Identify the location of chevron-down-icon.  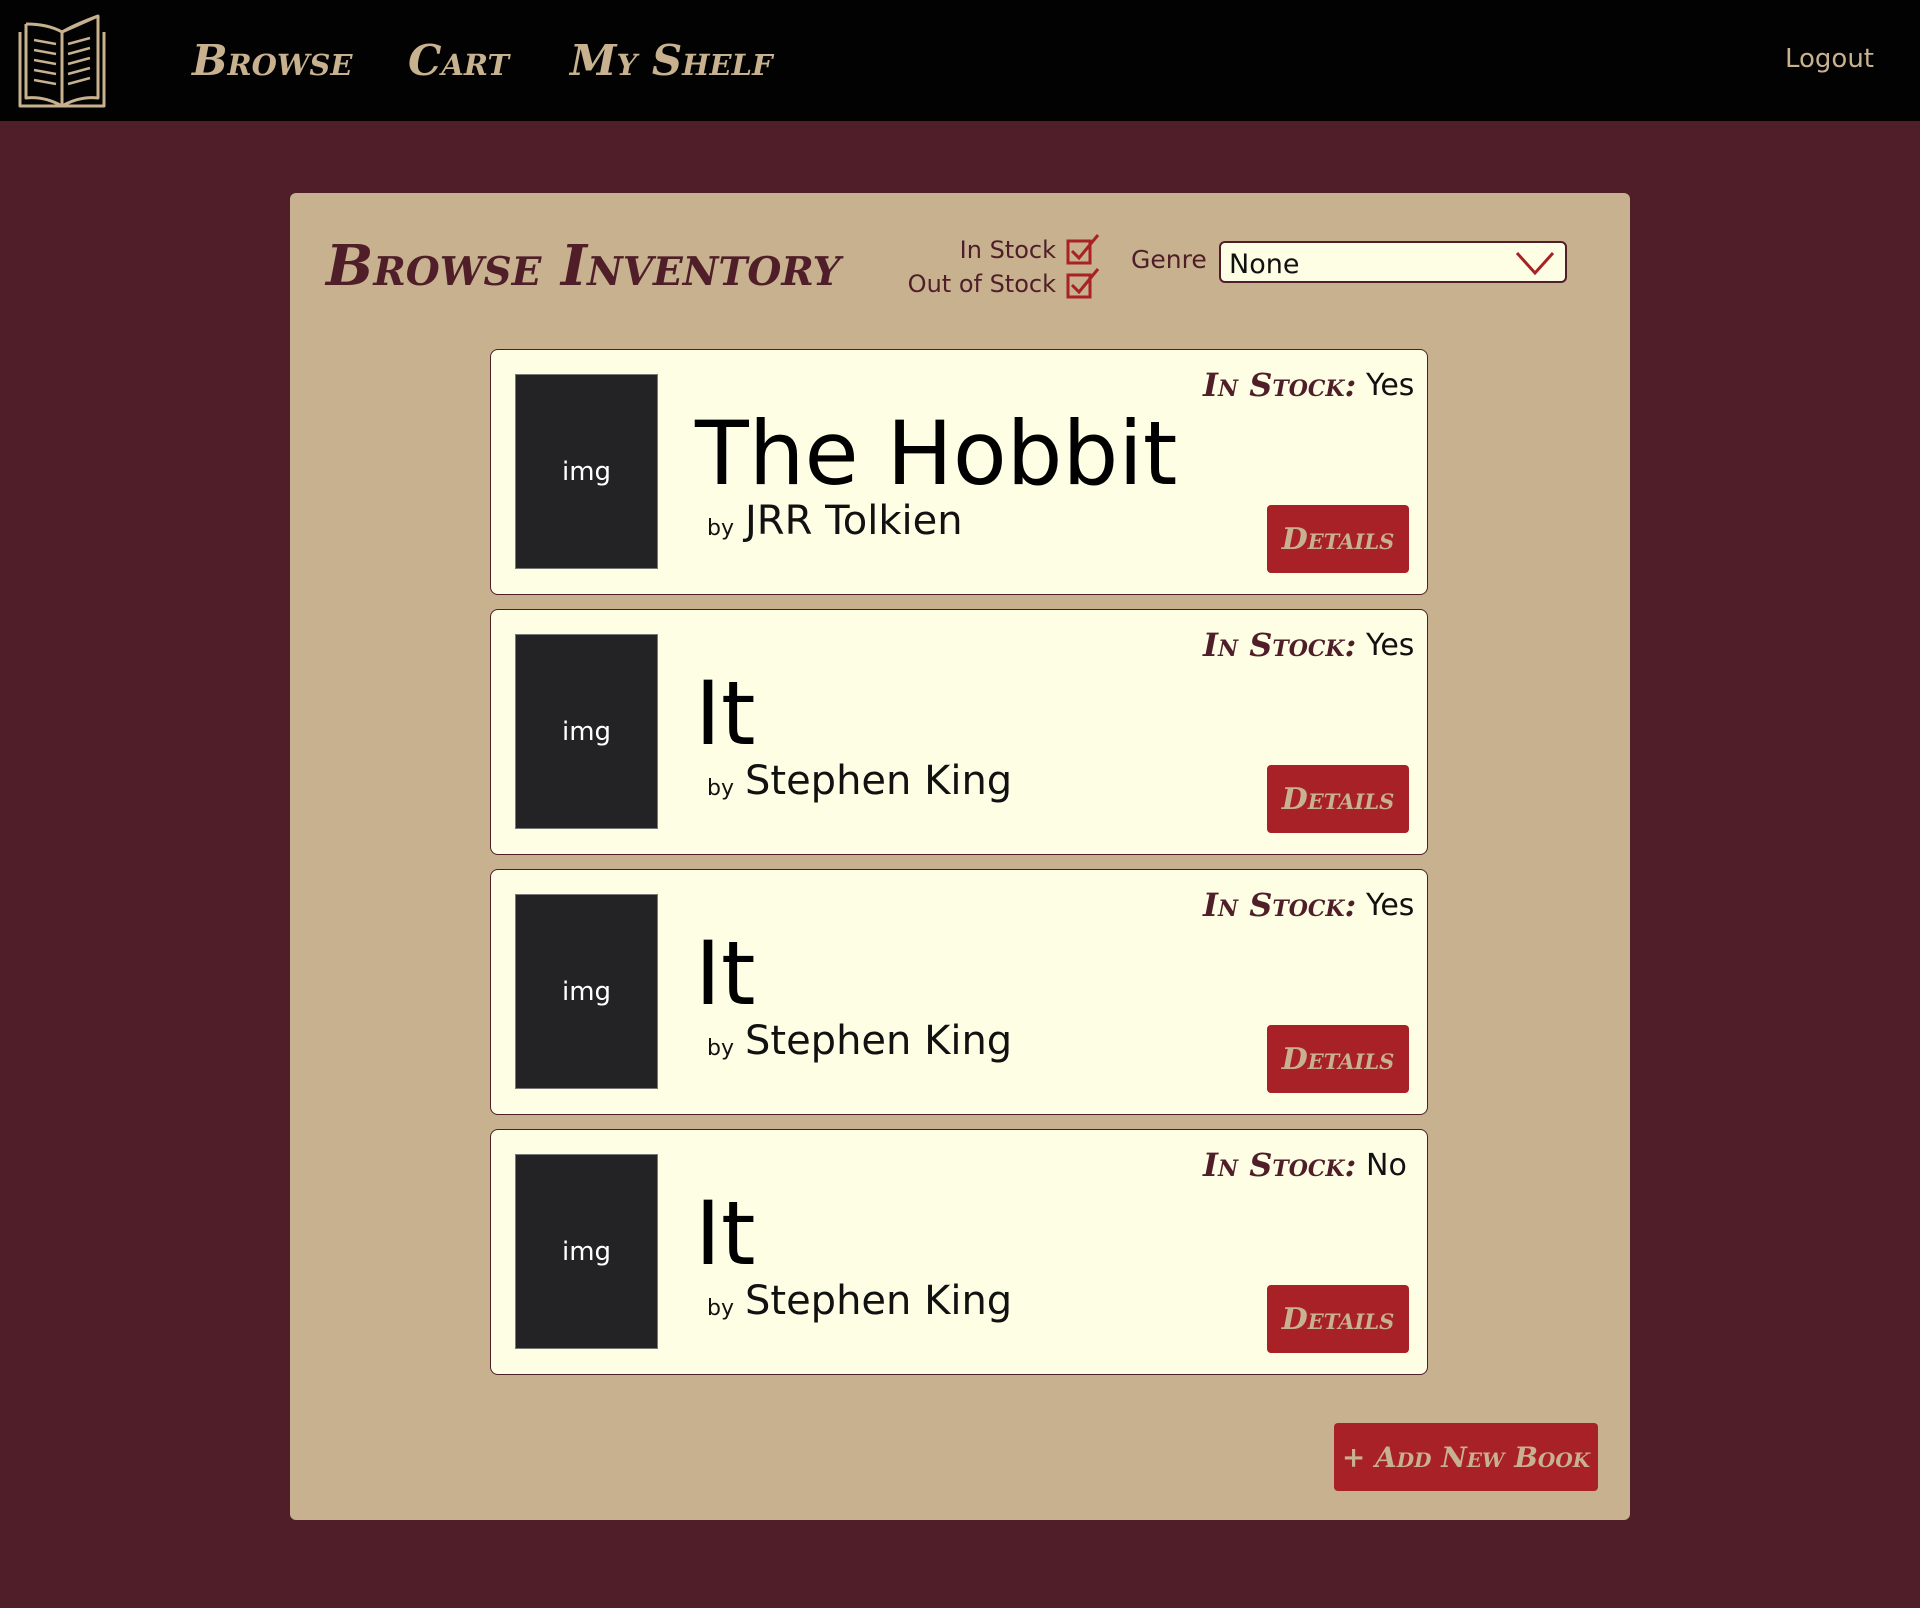
(1535, 263).